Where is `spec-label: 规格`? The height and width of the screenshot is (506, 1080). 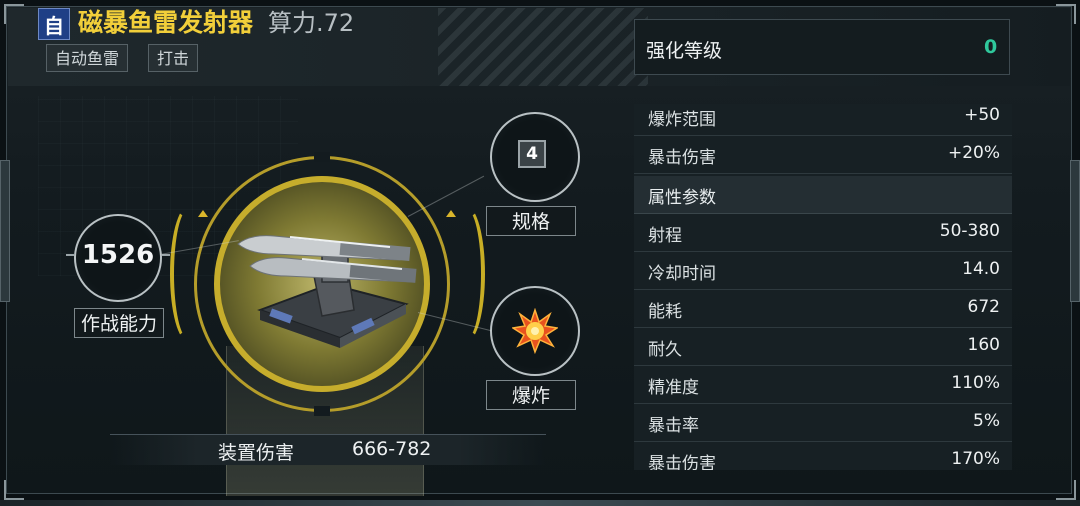 spec-label: 规格 is located at coordinates (531, 221).